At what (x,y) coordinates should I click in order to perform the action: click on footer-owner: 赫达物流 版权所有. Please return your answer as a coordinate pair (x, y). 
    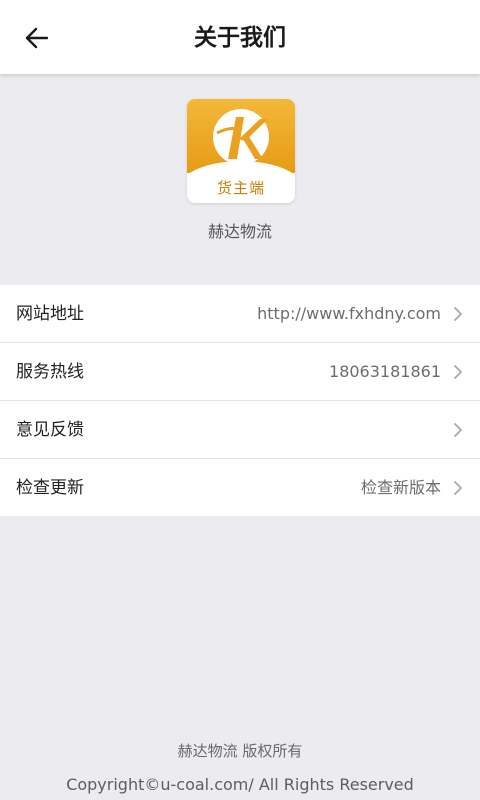
    Looking at the image, I should click on (240, 751).